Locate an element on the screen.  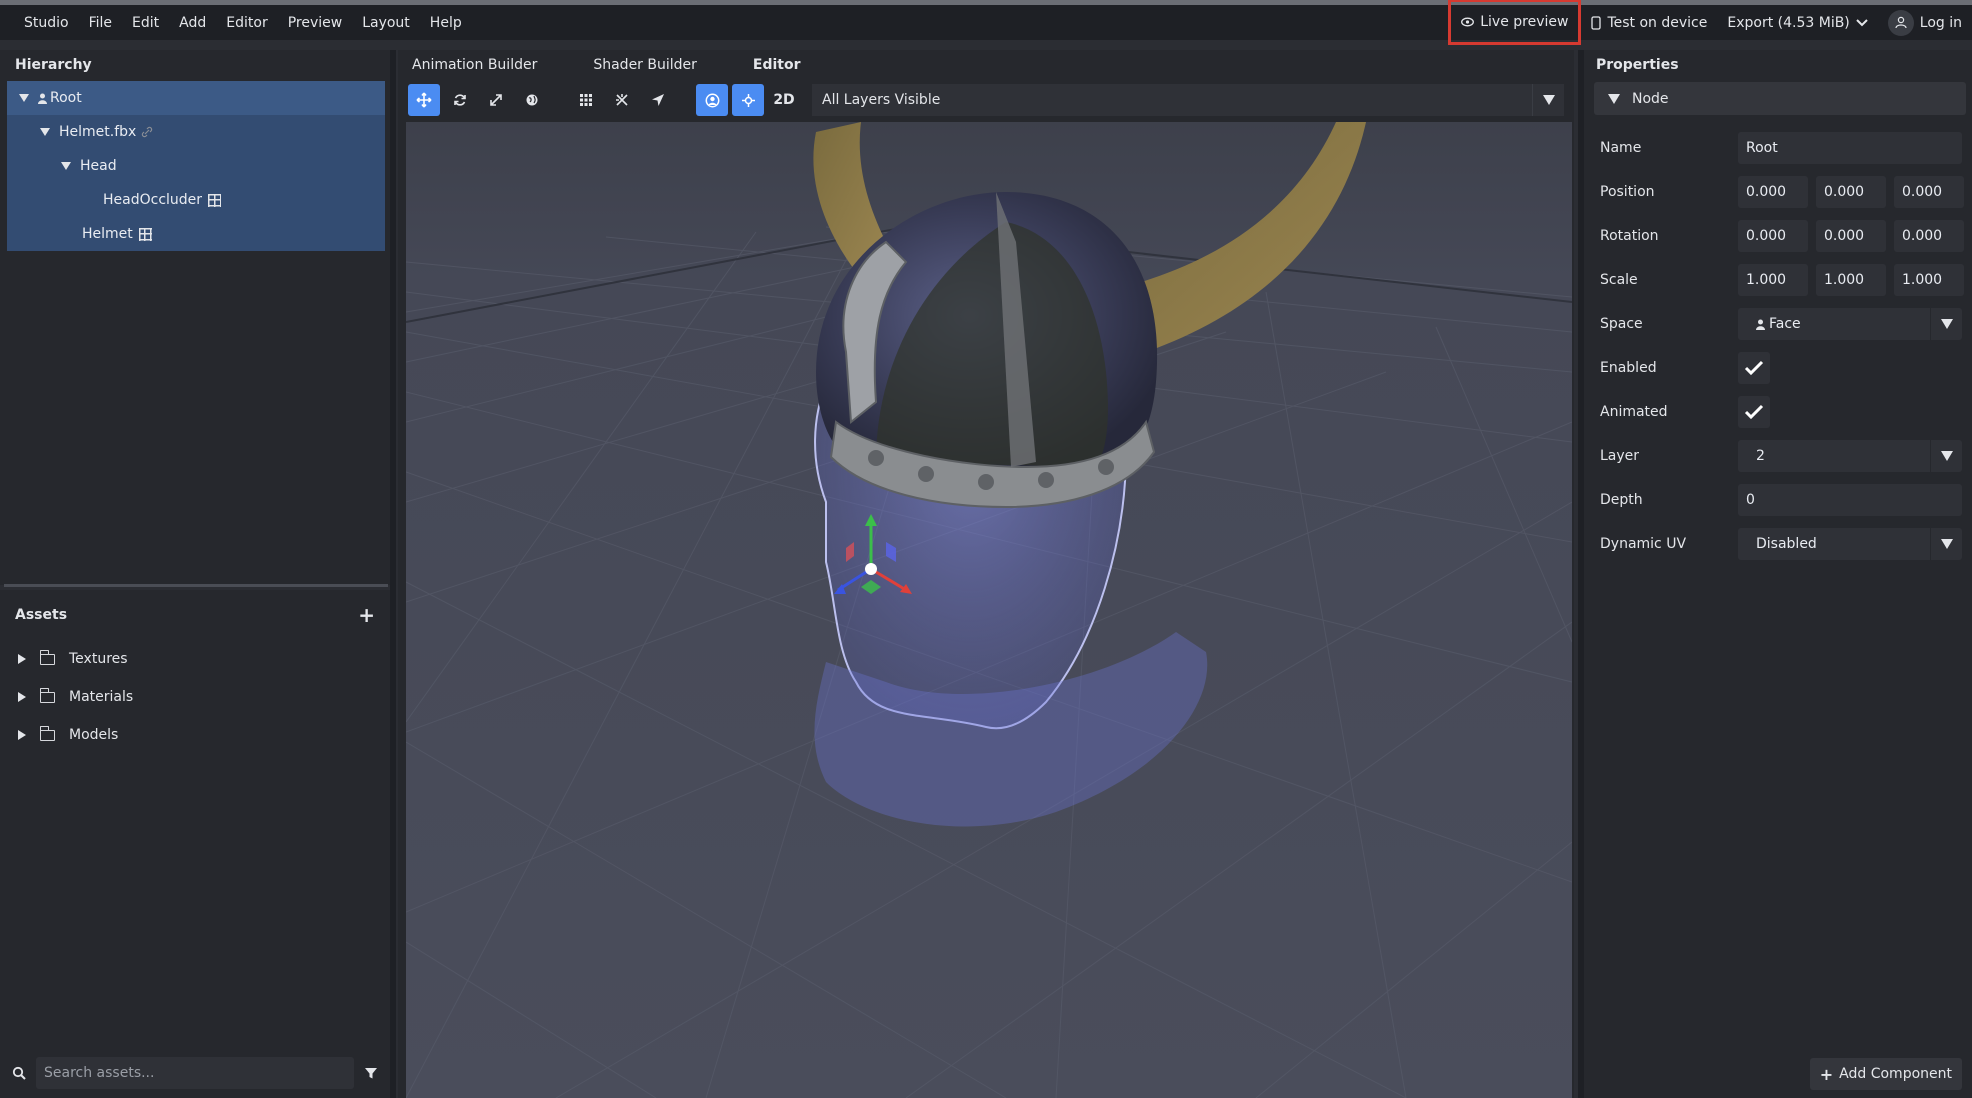
asset-folder-materials: Materials is located at coordinates (195, 697).